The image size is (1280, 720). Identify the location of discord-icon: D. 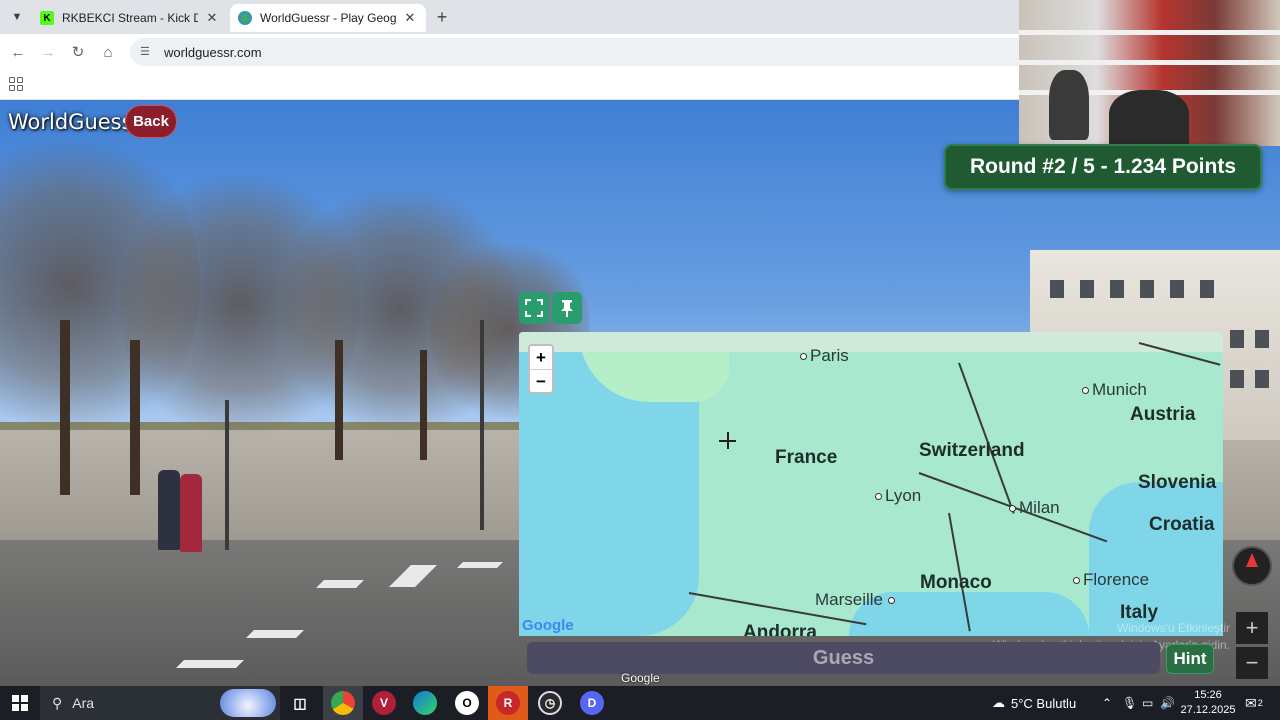
(592, 703).